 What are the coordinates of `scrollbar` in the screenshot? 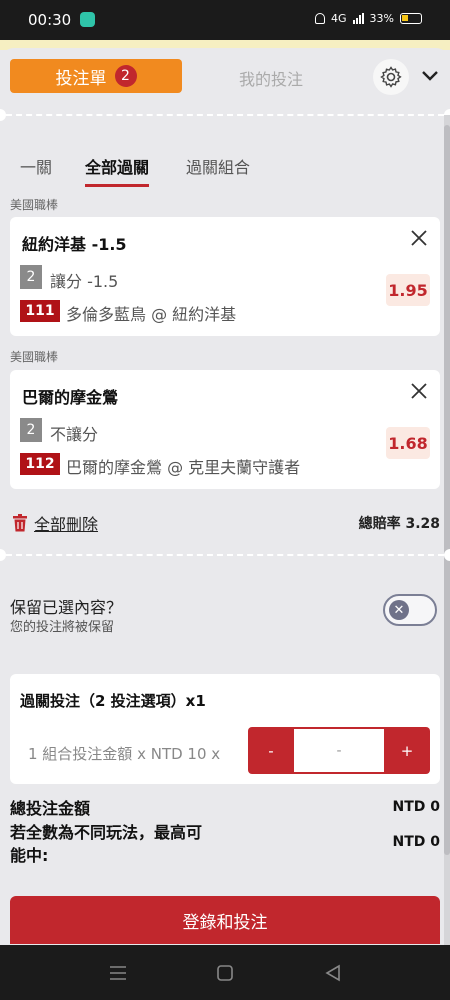 It's located at (447, 530).